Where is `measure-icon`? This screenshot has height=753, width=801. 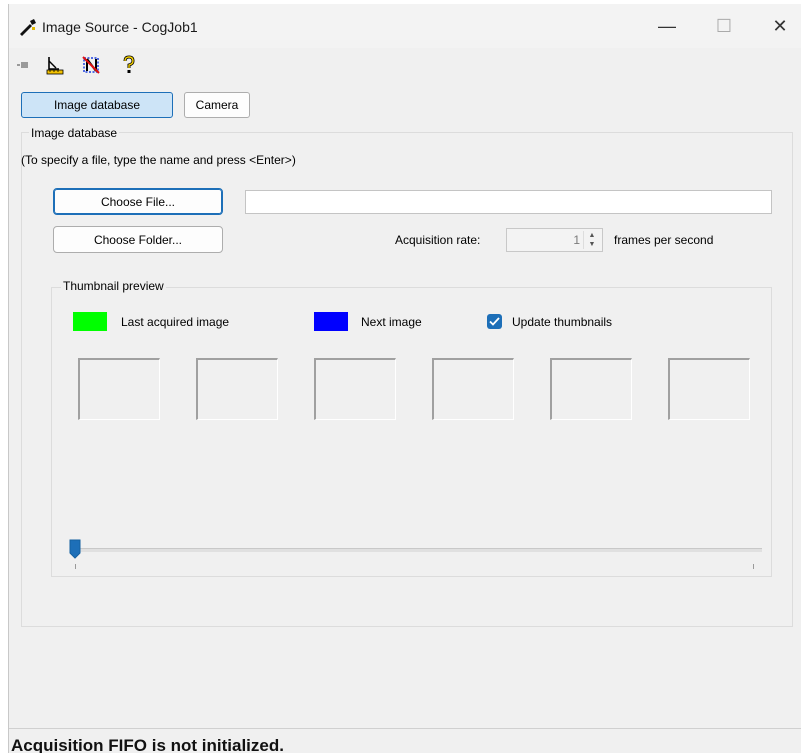
measure-icon is located at coordinates (55, 65).